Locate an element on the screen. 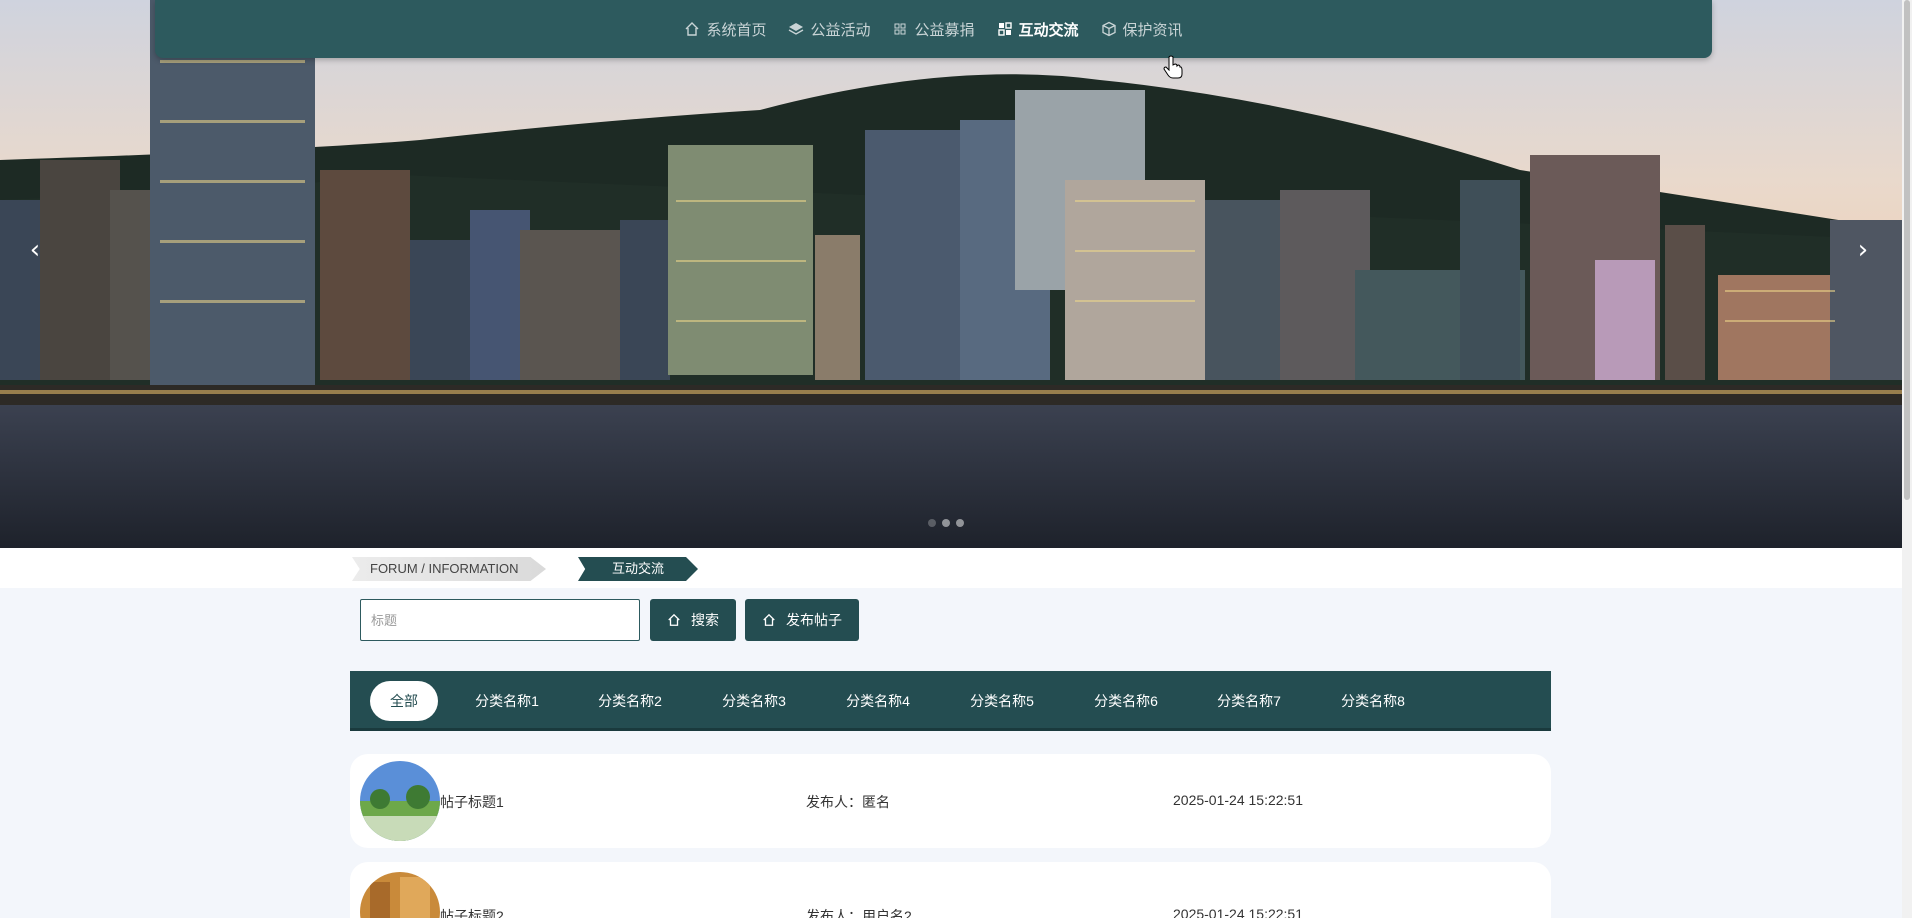 The image size is (1912, 918). top-navigation: 系统首页 公益活动 公益募捐 互动交流 保护资讯 is located at coordinates (933, 29).